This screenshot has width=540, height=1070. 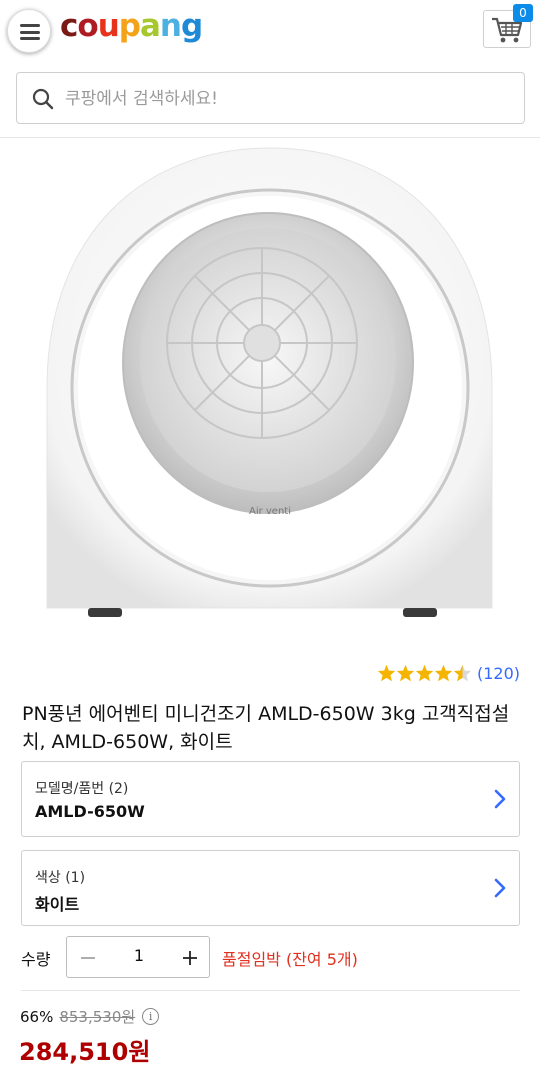 What do you see at coordinates (97, 1017) in the screenshot?
I see `original-price: 853,530원` at bounding box center [97, 1017].